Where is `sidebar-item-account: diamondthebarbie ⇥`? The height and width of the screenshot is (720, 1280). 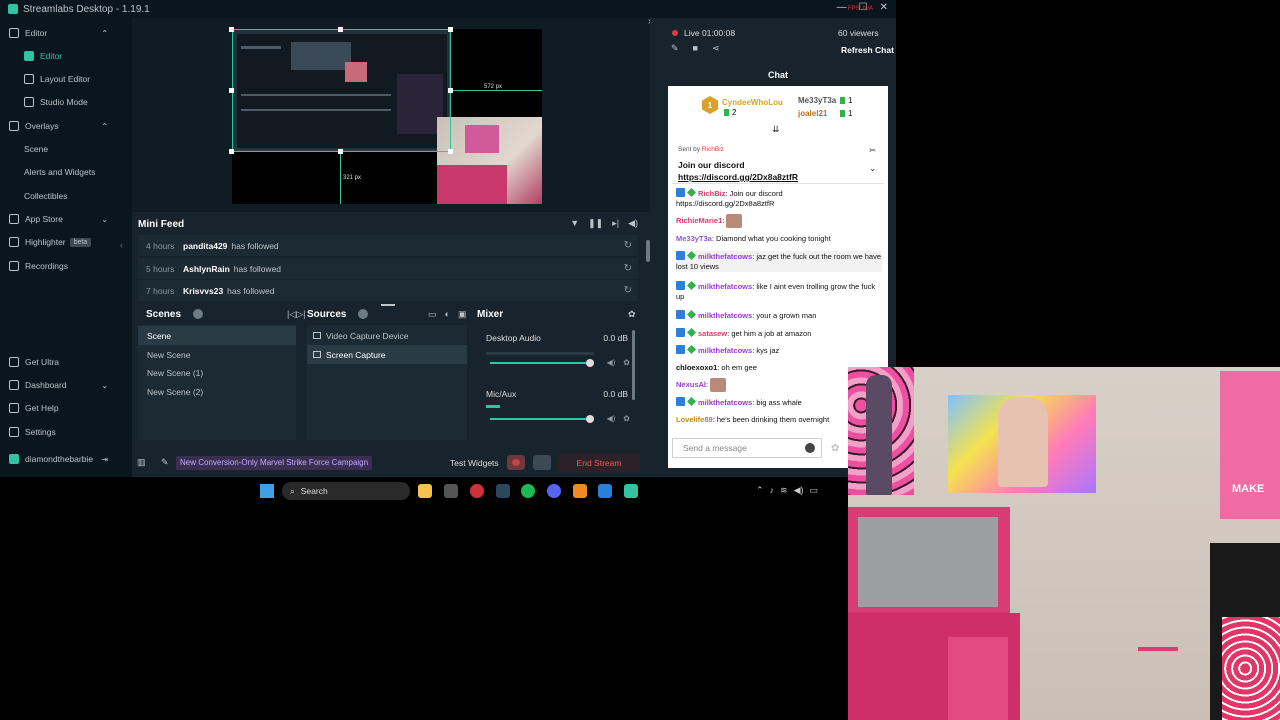 sidebar-item-account: diamondthebarbie ⇥ is located at coordinates (59, 459).